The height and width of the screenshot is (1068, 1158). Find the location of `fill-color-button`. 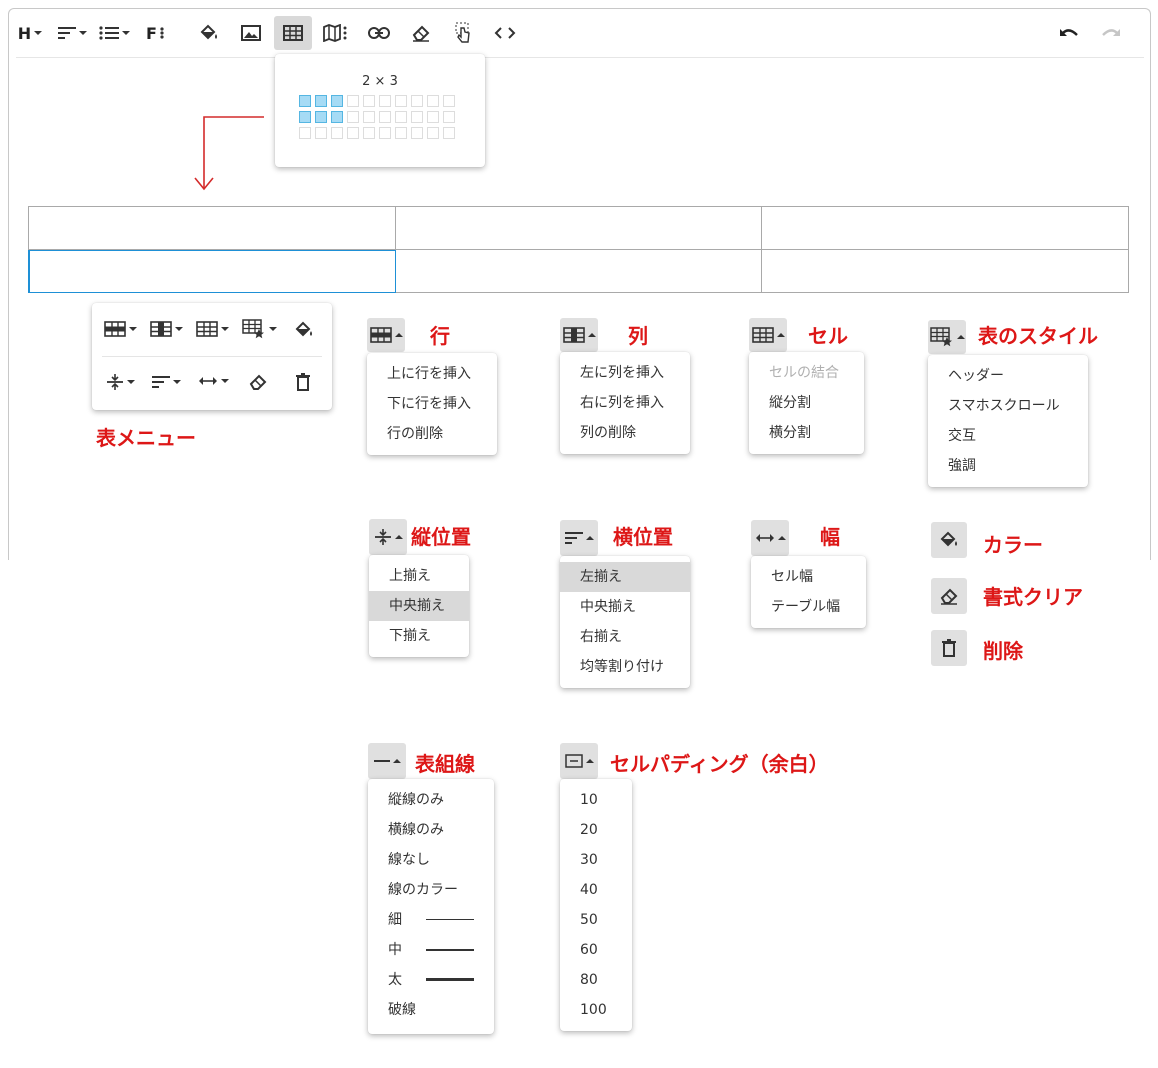

fill-color-button is located at coordinates (209, 33).